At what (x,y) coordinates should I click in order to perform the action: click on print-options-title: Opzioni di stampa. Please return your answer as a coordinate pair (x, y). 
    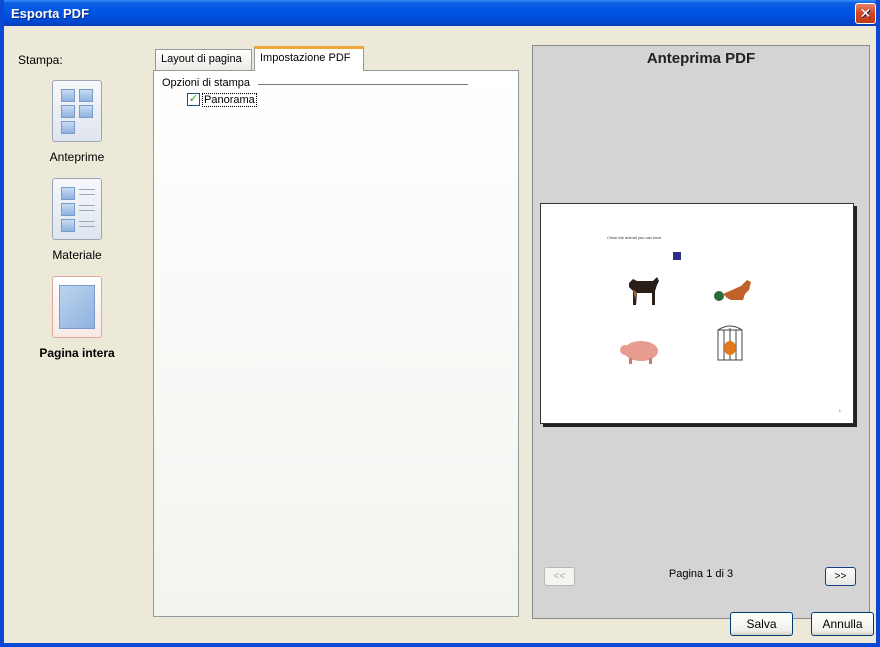
    Looking at the image, I should click on (206, 83).